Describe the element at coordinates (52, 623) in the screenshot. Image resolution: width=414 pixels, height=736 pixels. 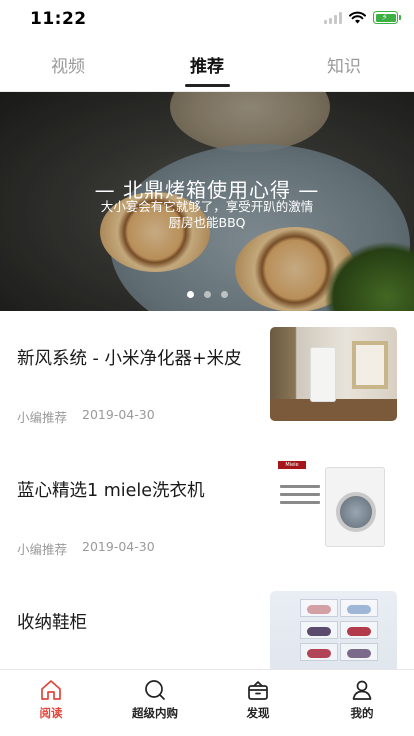
I see `article-title: 收纳鞋柜` at that location.